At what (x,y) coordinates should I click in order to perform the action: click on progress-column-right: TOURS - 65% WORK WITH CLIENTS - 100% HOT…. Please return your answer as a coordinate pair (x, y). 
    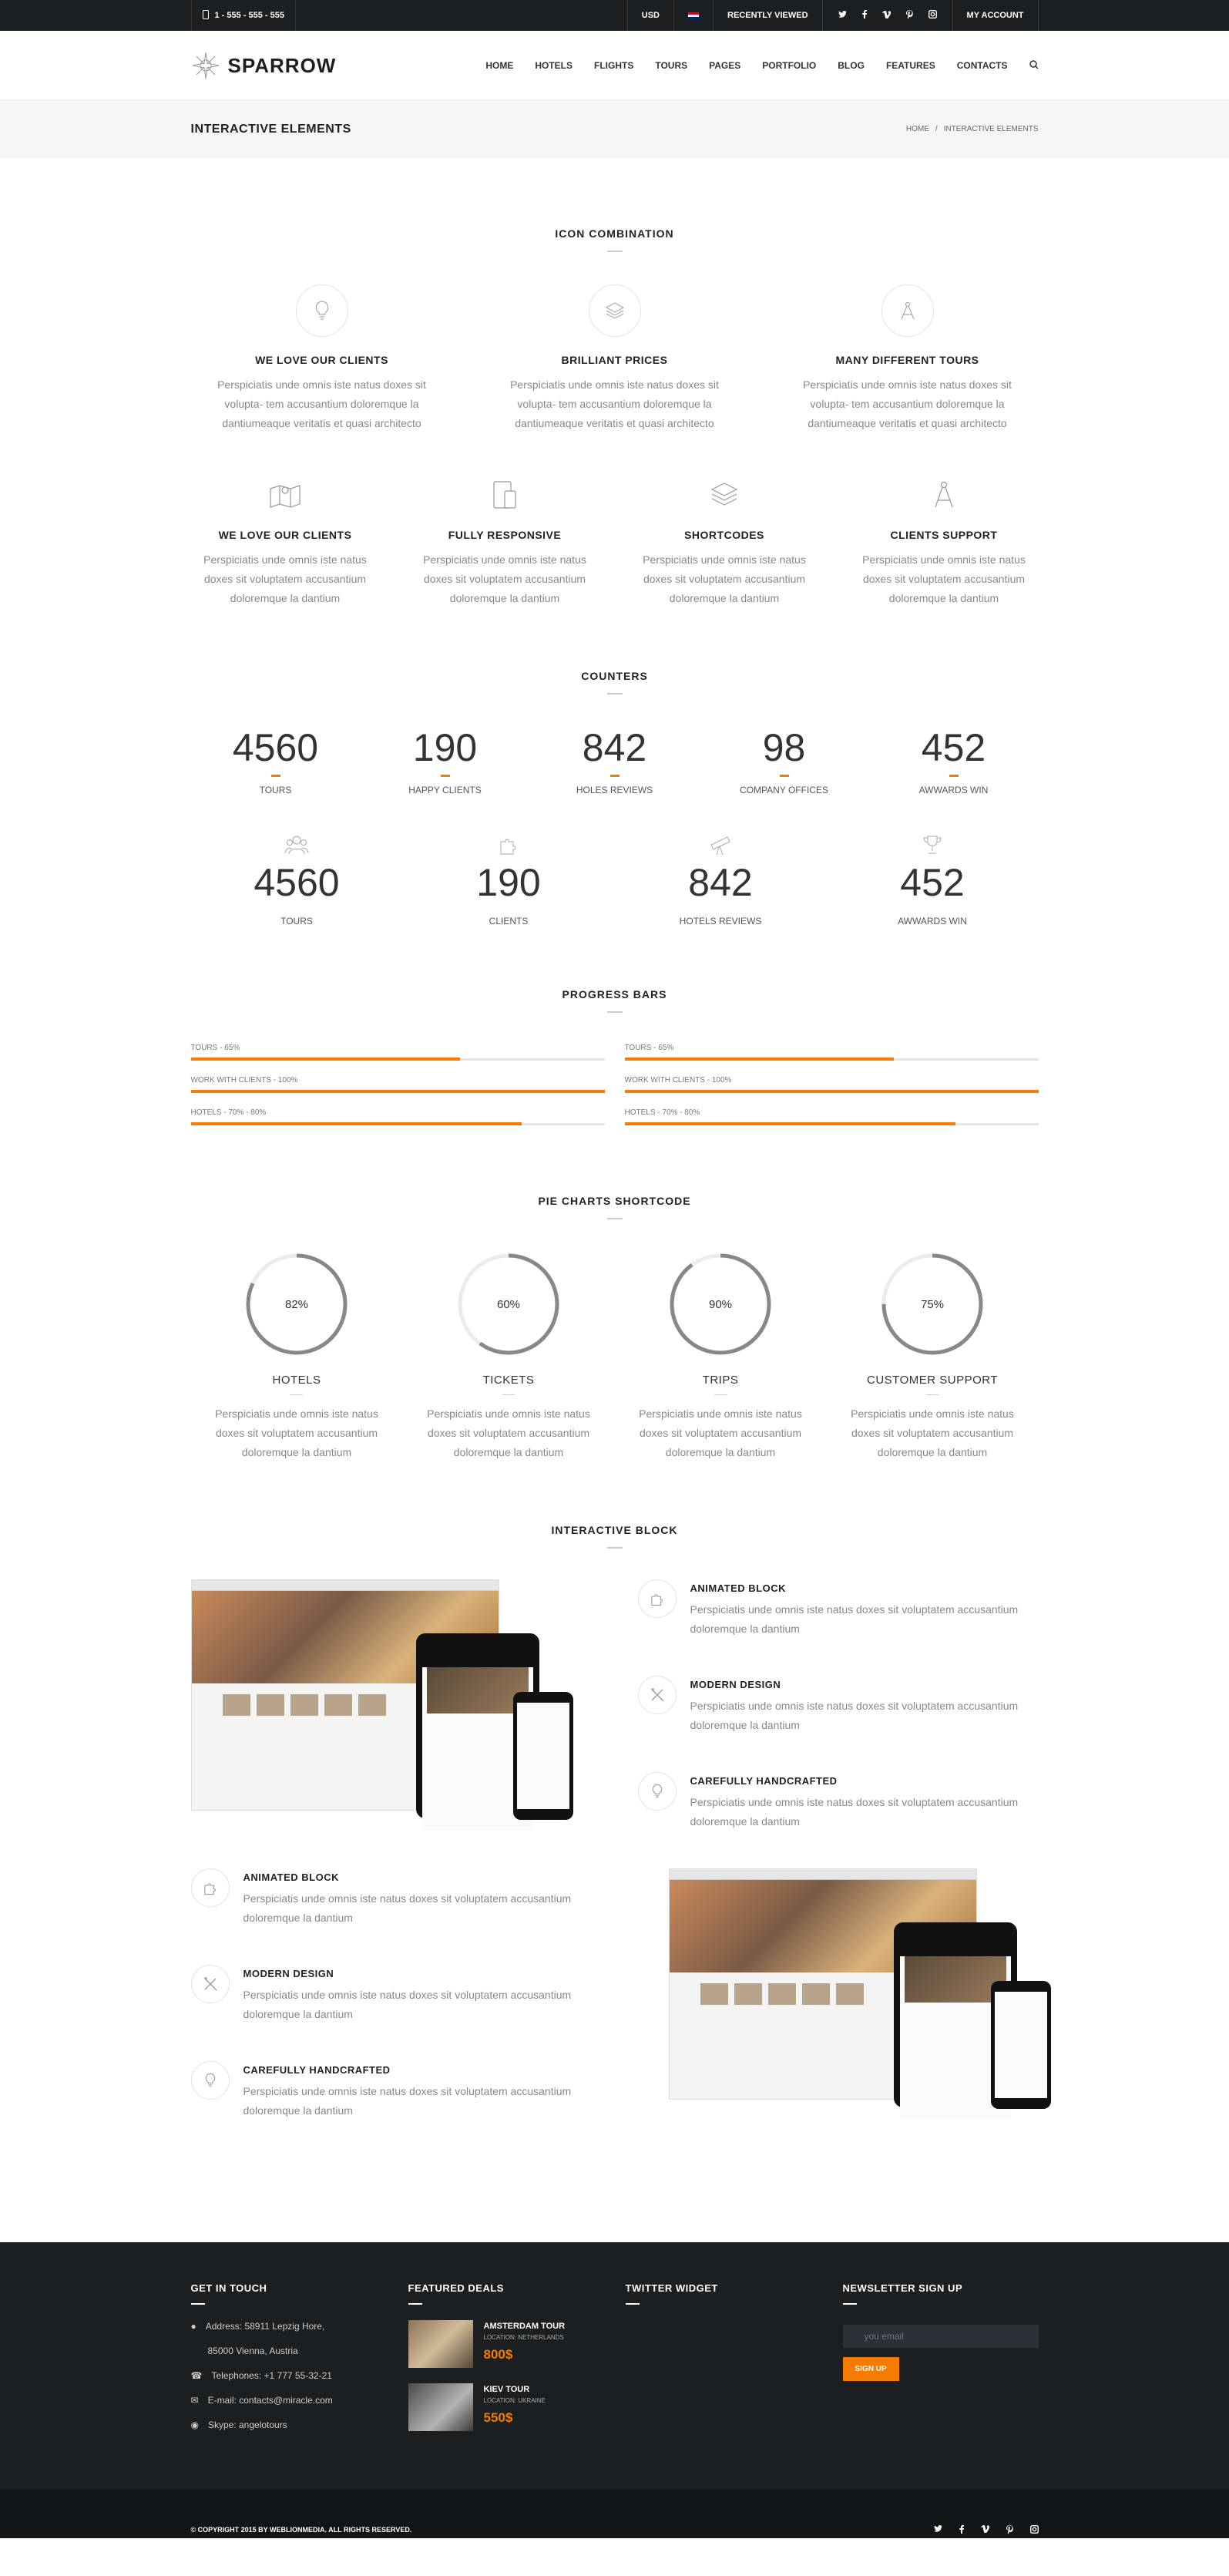
    Looking at the image, I should click on (831, 1092).